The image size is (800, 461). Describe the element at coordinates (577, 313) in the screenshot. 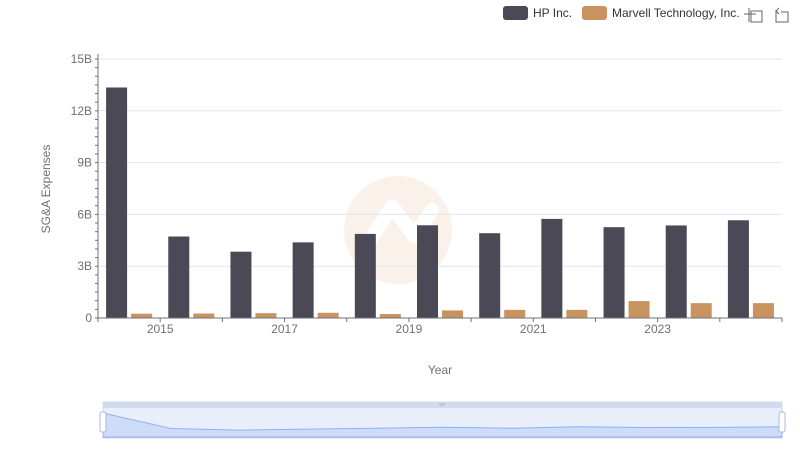

I see `bar-marvell-2021` at that location.